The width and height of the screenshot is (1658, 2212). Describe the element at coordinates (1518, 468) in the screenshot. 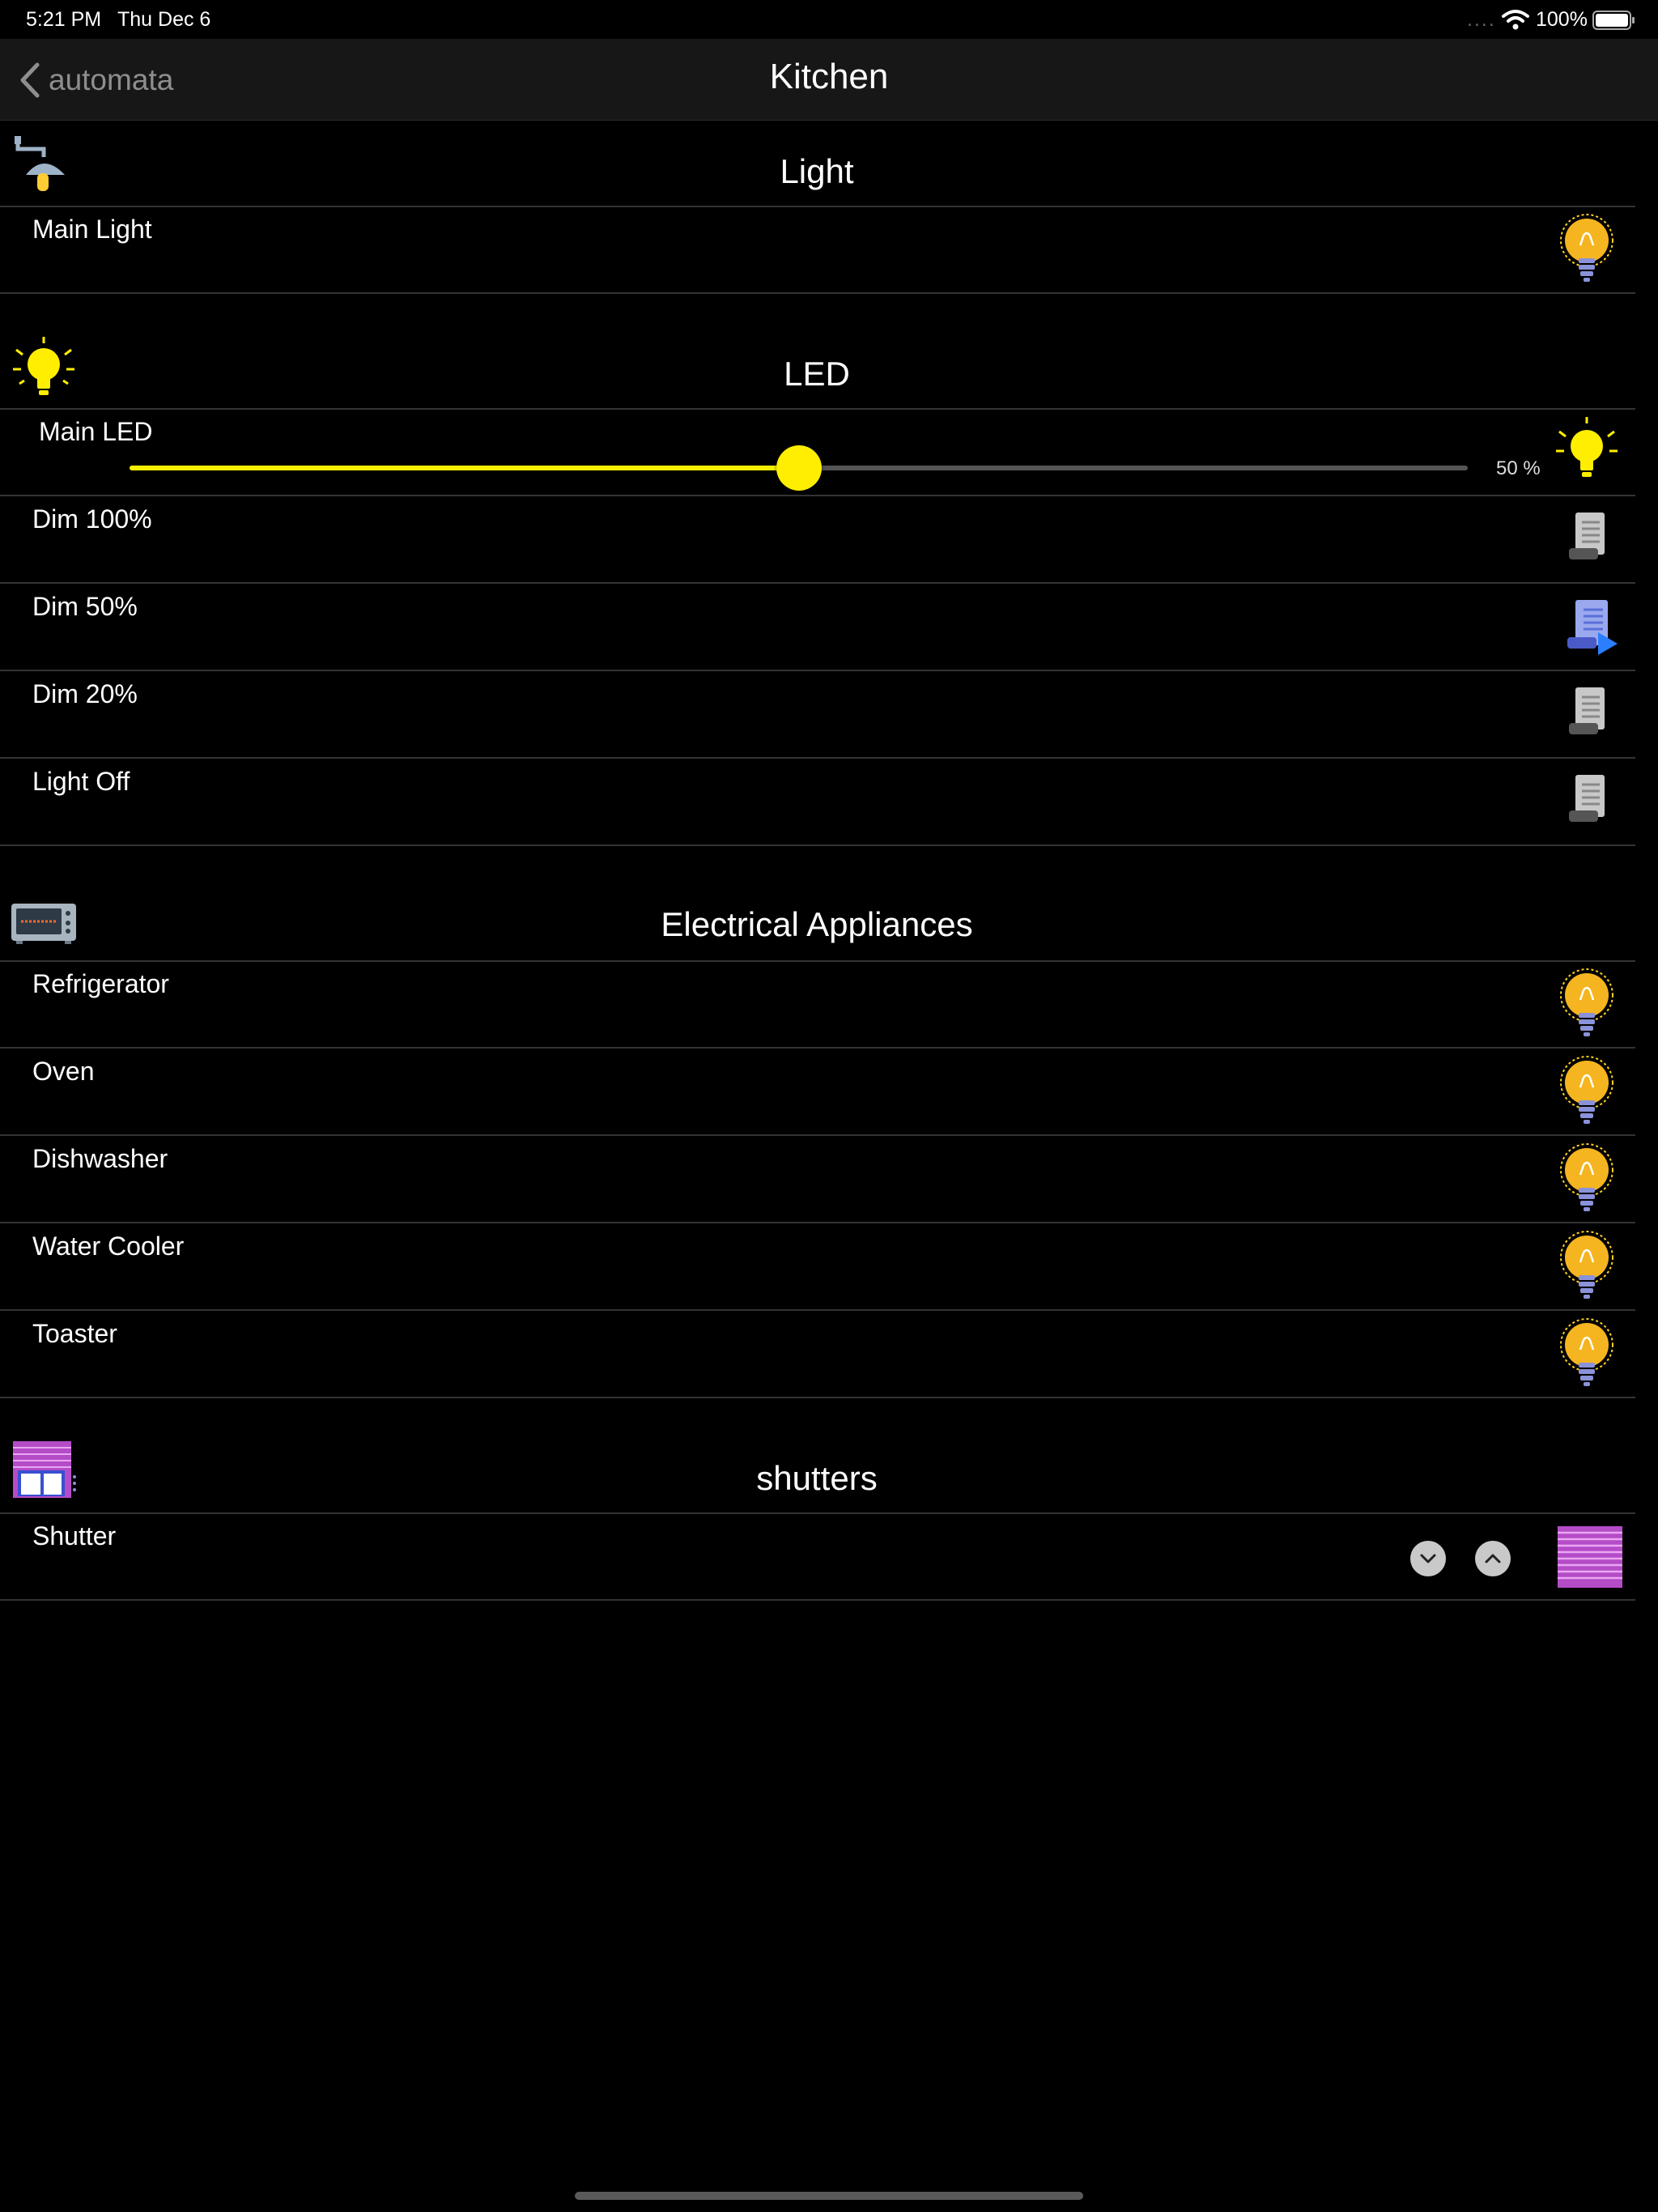

I see `slider-value: 50 %` at that location.